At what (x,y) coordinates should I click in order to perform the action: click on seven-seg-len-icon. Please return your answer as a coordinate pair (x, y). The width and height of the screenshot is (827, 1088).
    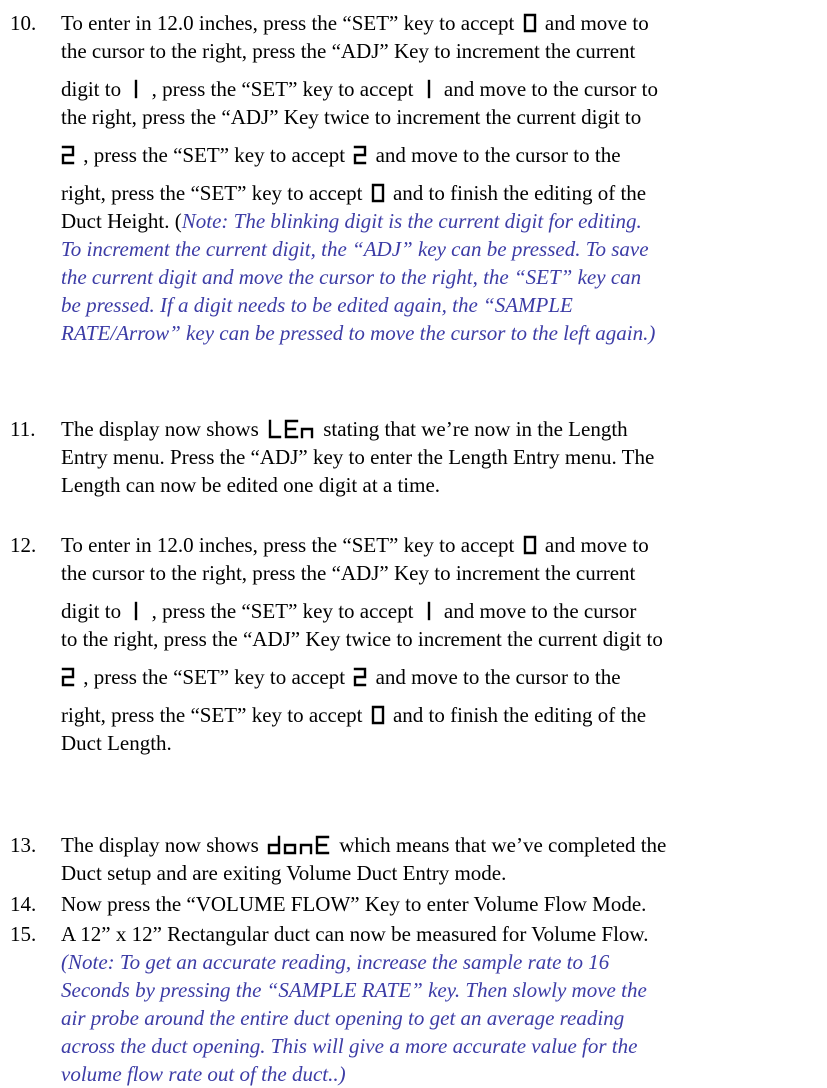
    Looking at the image, I should click on (291, 429).